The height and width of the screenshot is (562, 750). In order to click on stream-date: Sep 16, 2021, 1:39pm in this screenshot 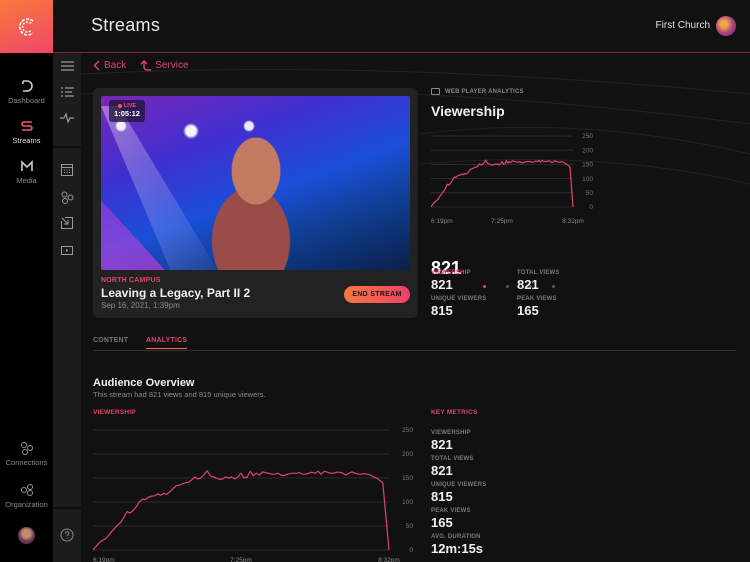, I will do `click(140, 305)`.